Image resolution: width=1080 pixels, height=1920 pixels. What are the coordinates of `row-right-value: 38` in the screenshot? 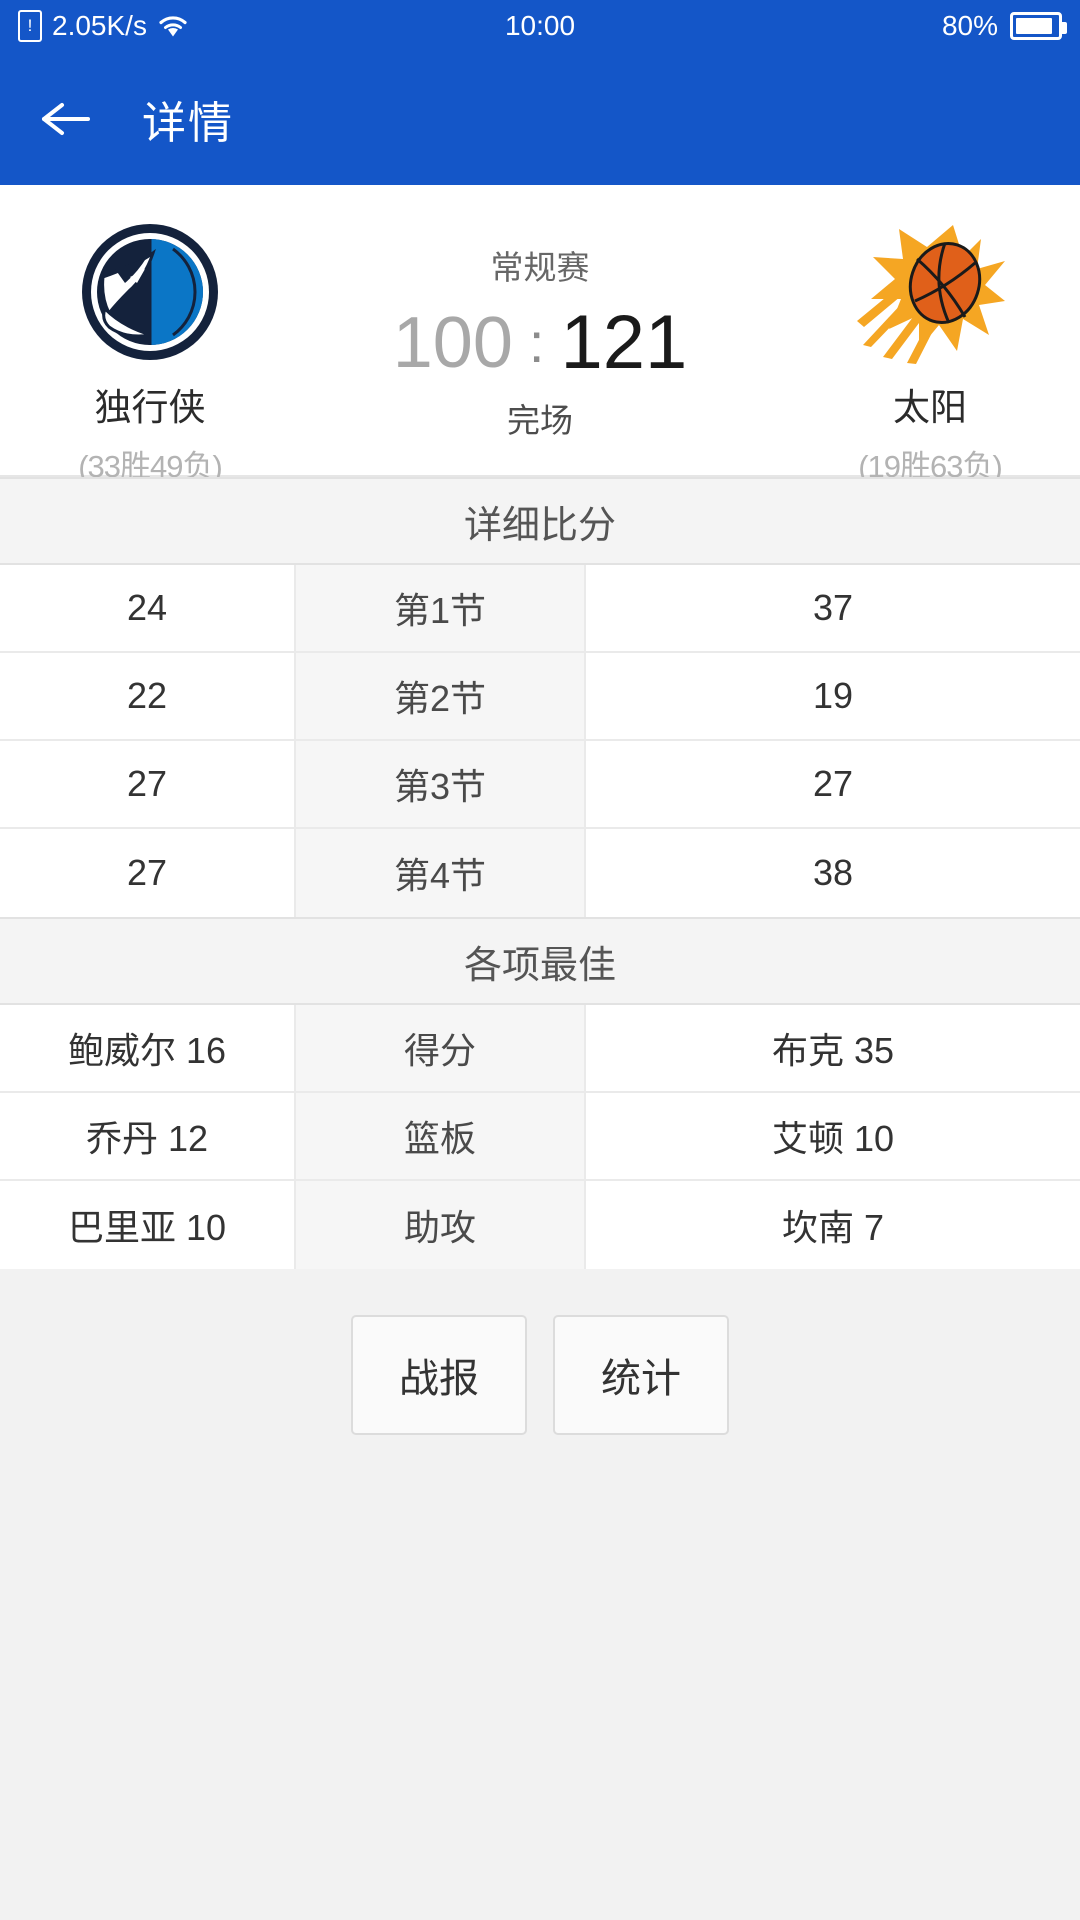 It's located at (833, 873).